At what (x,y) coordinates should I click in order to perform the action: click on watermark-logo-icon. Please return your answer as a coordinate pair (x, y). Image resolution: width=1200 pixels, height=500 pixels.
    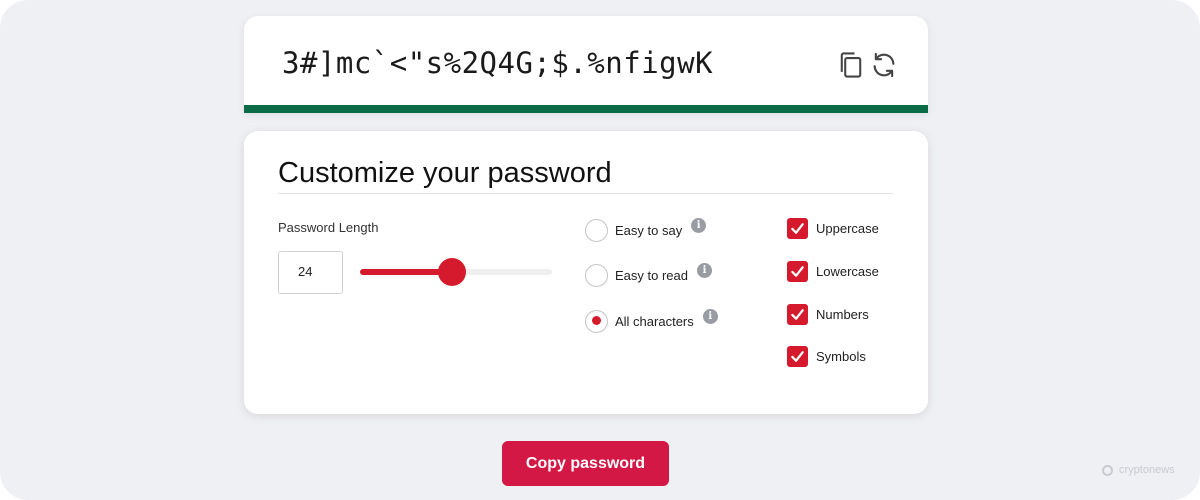
    Looking at the image, I should click on (1107, 470).